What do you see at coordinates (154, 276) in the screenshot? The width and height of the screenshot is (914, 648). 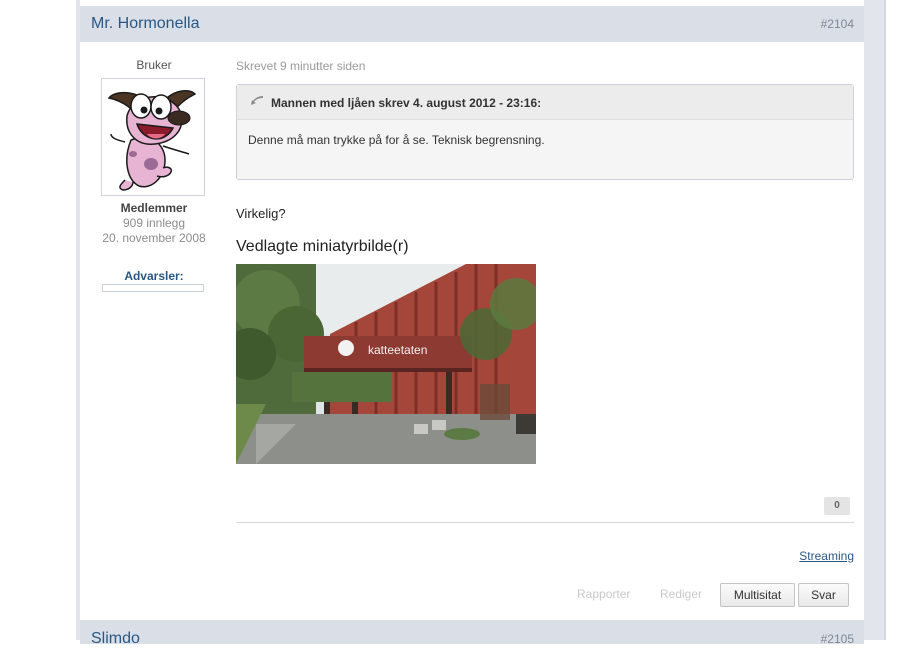 I see `warnings-label: Advarsler:` at bounding box center [154, 276].